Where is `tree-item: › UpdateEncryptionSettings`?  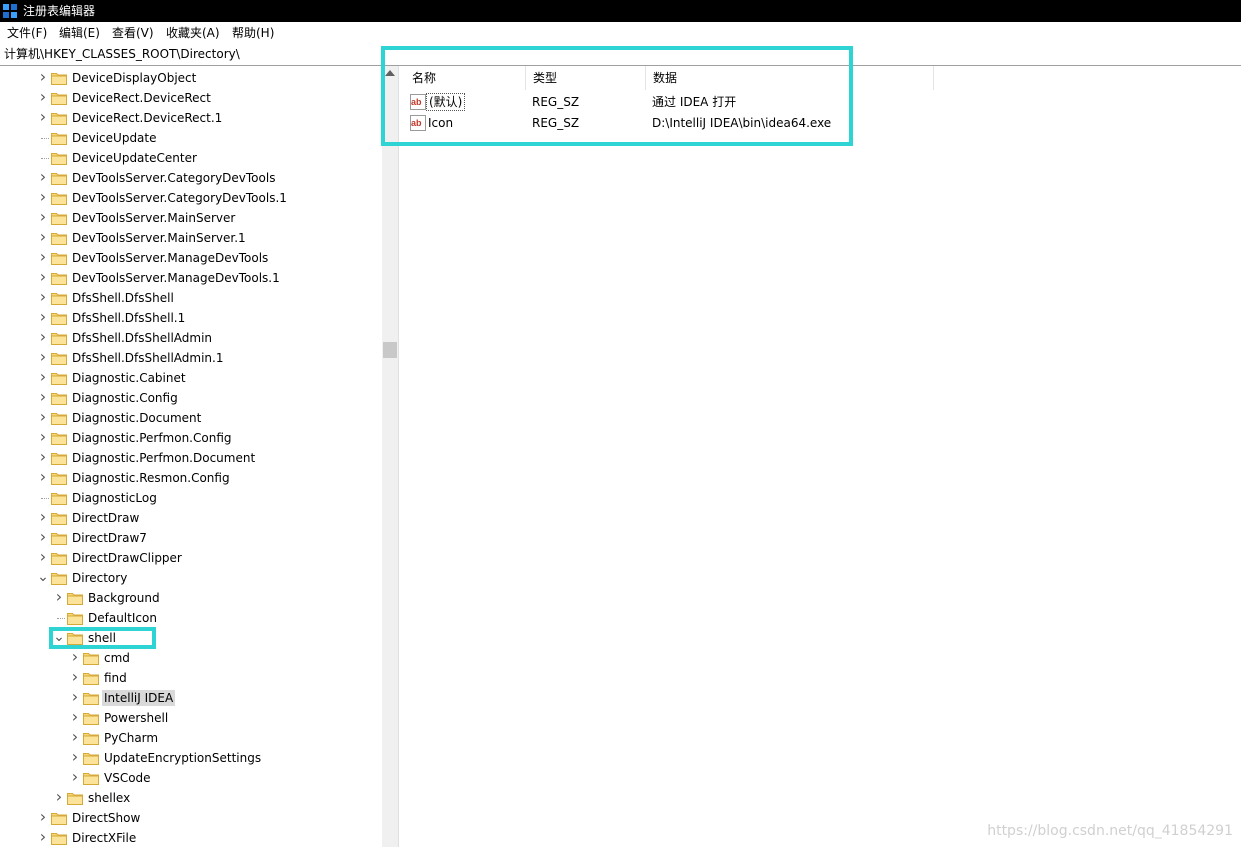
tree-item: › UpdateEncryptionSettings is located at coordinates (191, 758).